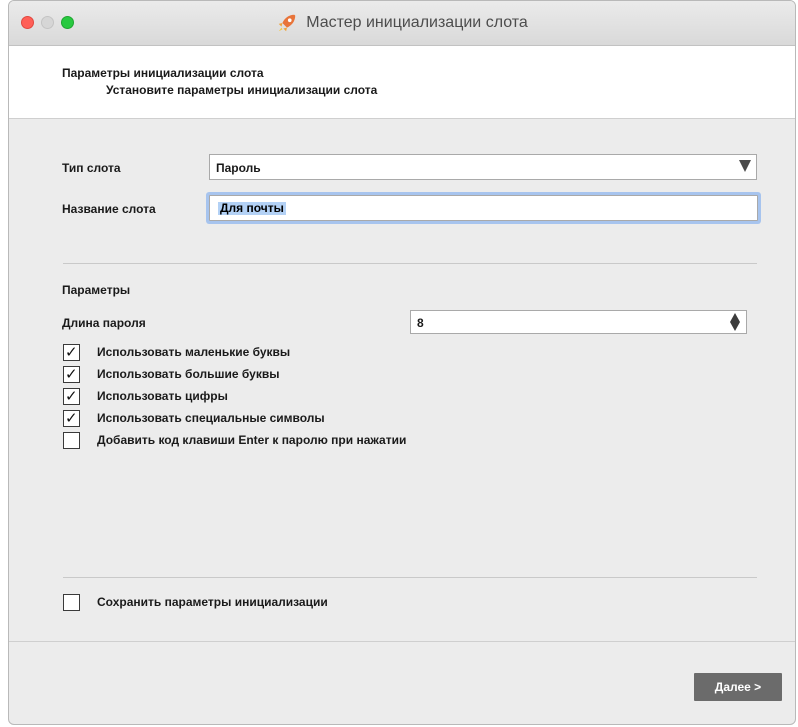 Image resolution: width=798 pixels, height=727 pixels. I want to click on title-bar: Мастер инициализации слота, so click(402, 23).